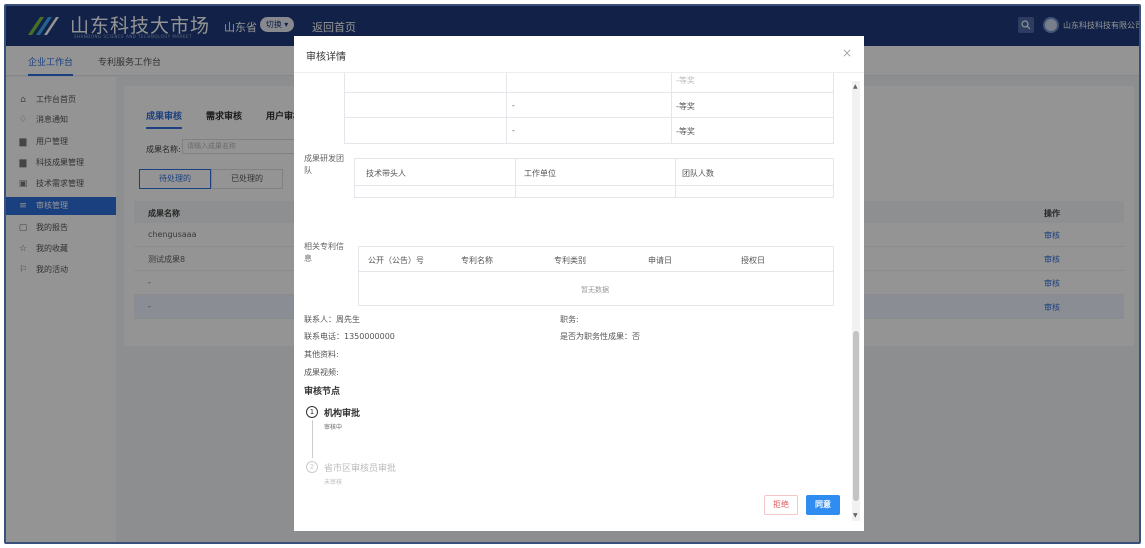 The height and width of the screenshot is (548, 1145). What do you see at coordinates (332, 319) in the screenshot?
I see `contact-person: 联系人：周先生` at bounding box center [332, 319].